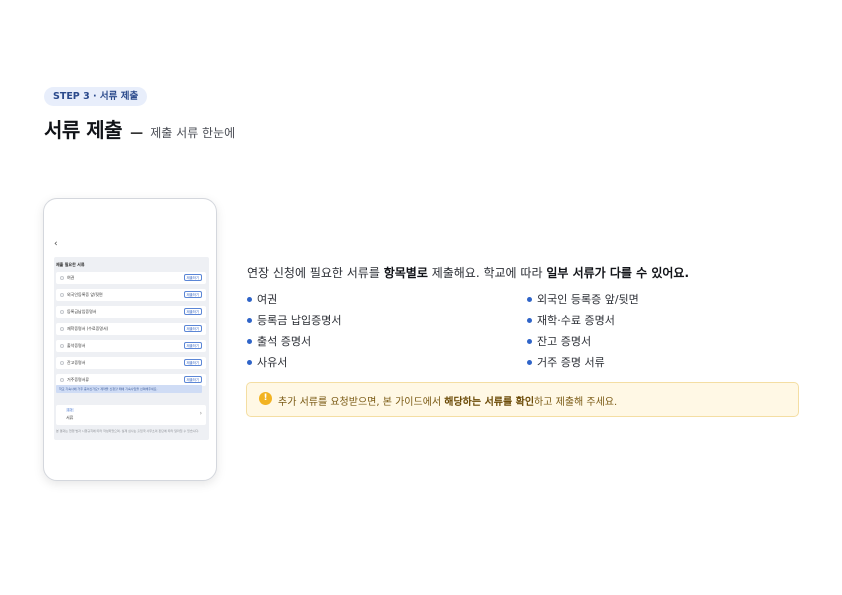  Describe the element at coordinates (131, 363) in the screenshot. I see `document-row: 잔고증명서 제출하기` at that location.